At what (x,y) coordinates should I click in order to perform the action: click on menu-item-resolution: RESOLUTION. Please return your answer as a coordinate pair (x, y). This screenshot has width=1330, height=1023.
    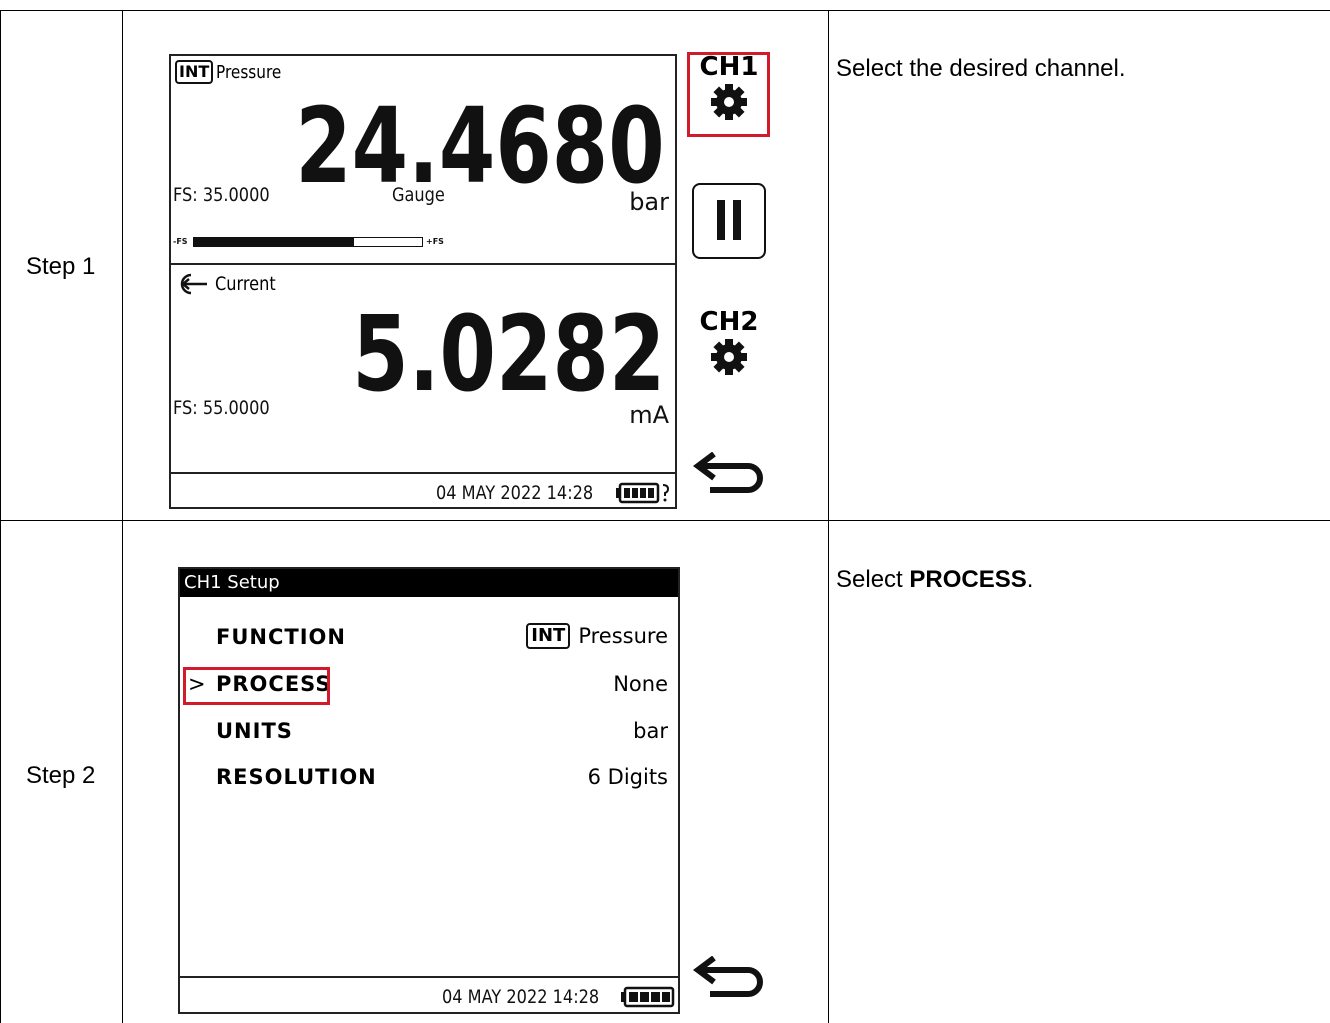
    Looking at the image, I should click on (296, 777).